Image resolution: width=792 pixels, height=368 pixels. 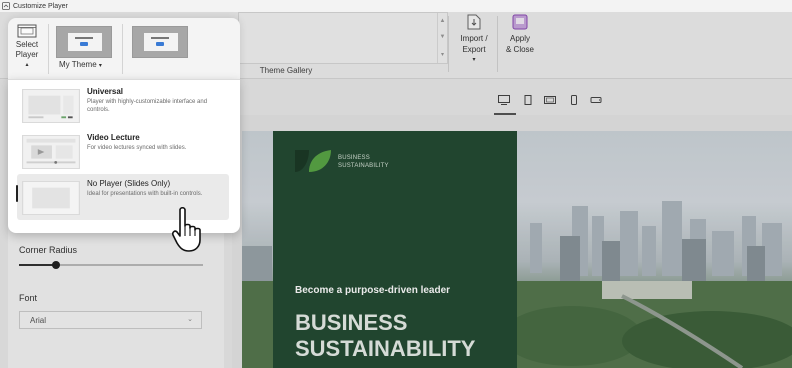 I want to click on corner-radius-slider-fill, so click(x=37, y=265).